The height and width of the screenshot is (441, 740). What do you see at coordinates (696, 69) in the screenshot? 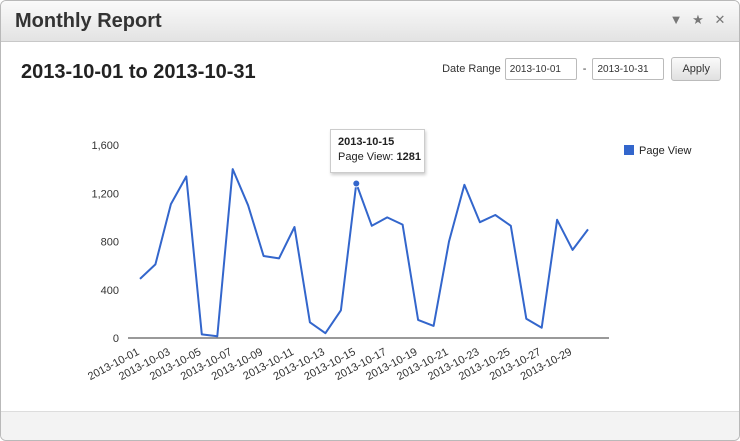
I see `apply-button: Apply` at bounding box center [696, 69].